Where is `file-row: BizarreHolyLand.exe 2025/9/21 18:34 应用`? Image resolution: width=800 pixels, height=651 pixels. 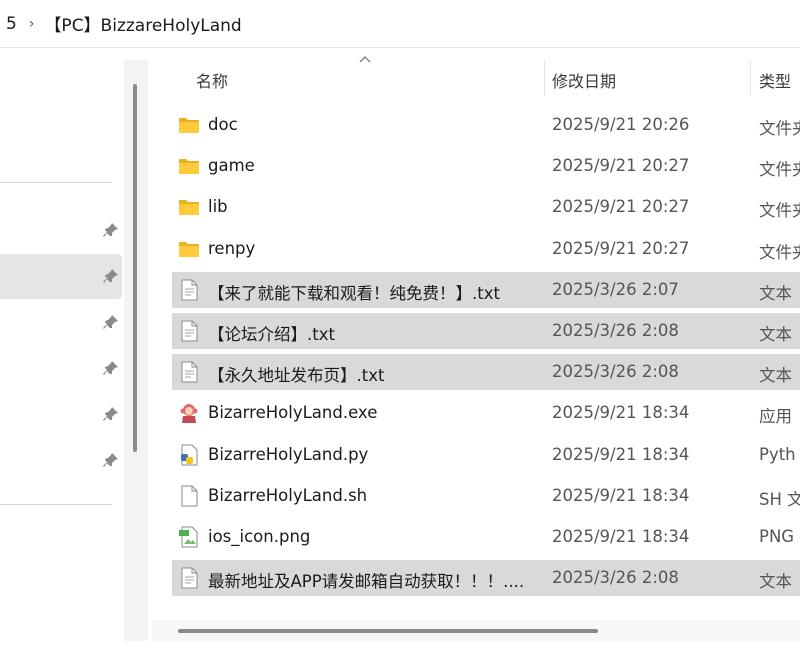 file-row: BizarreHolyLand.exe 2025/9/21 18:34 应用 is located at coordinates (486, 413).